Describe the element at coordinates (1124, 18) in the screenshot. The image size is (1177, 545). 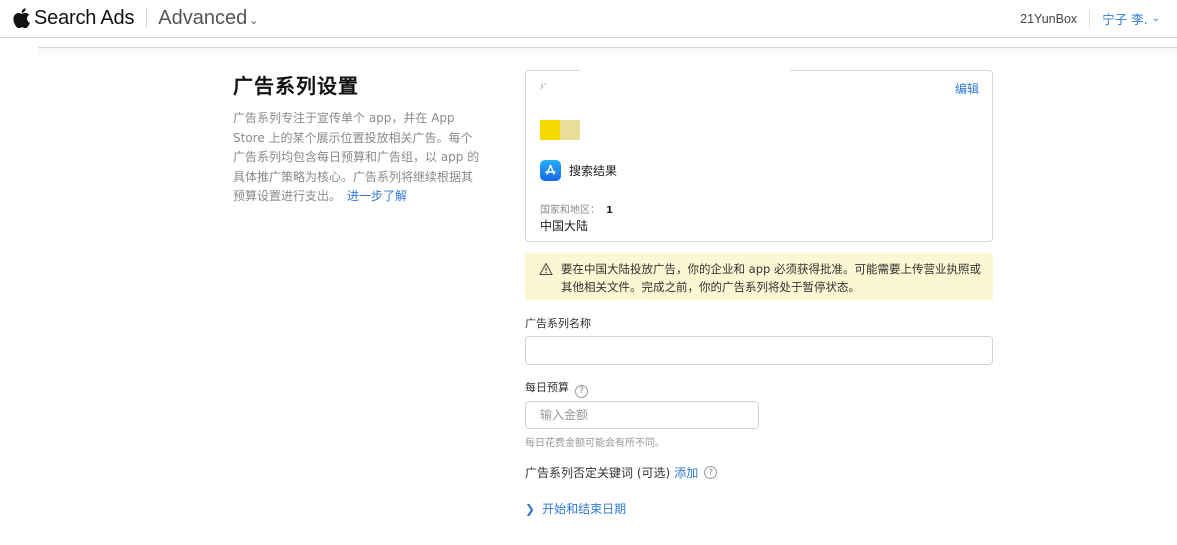
I see `user-menu: 宁子 李.` at that location.